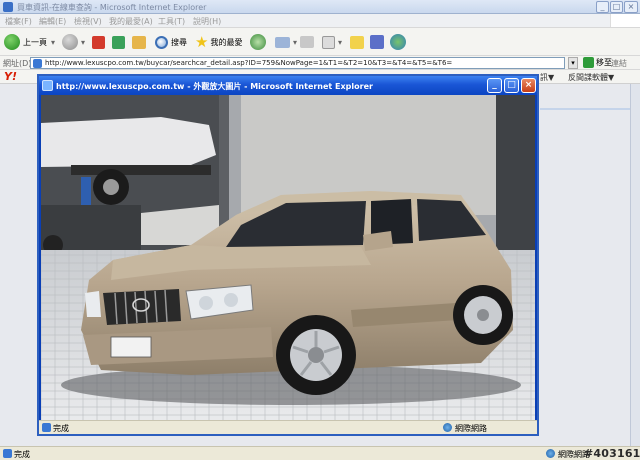  What do you see at coordinates (112, 7) in the screenshot?
I see `outer-window-title: 買車資訊-在線車查詢 - Microsoft Internet Explorer` at bounding box center [112, 7].